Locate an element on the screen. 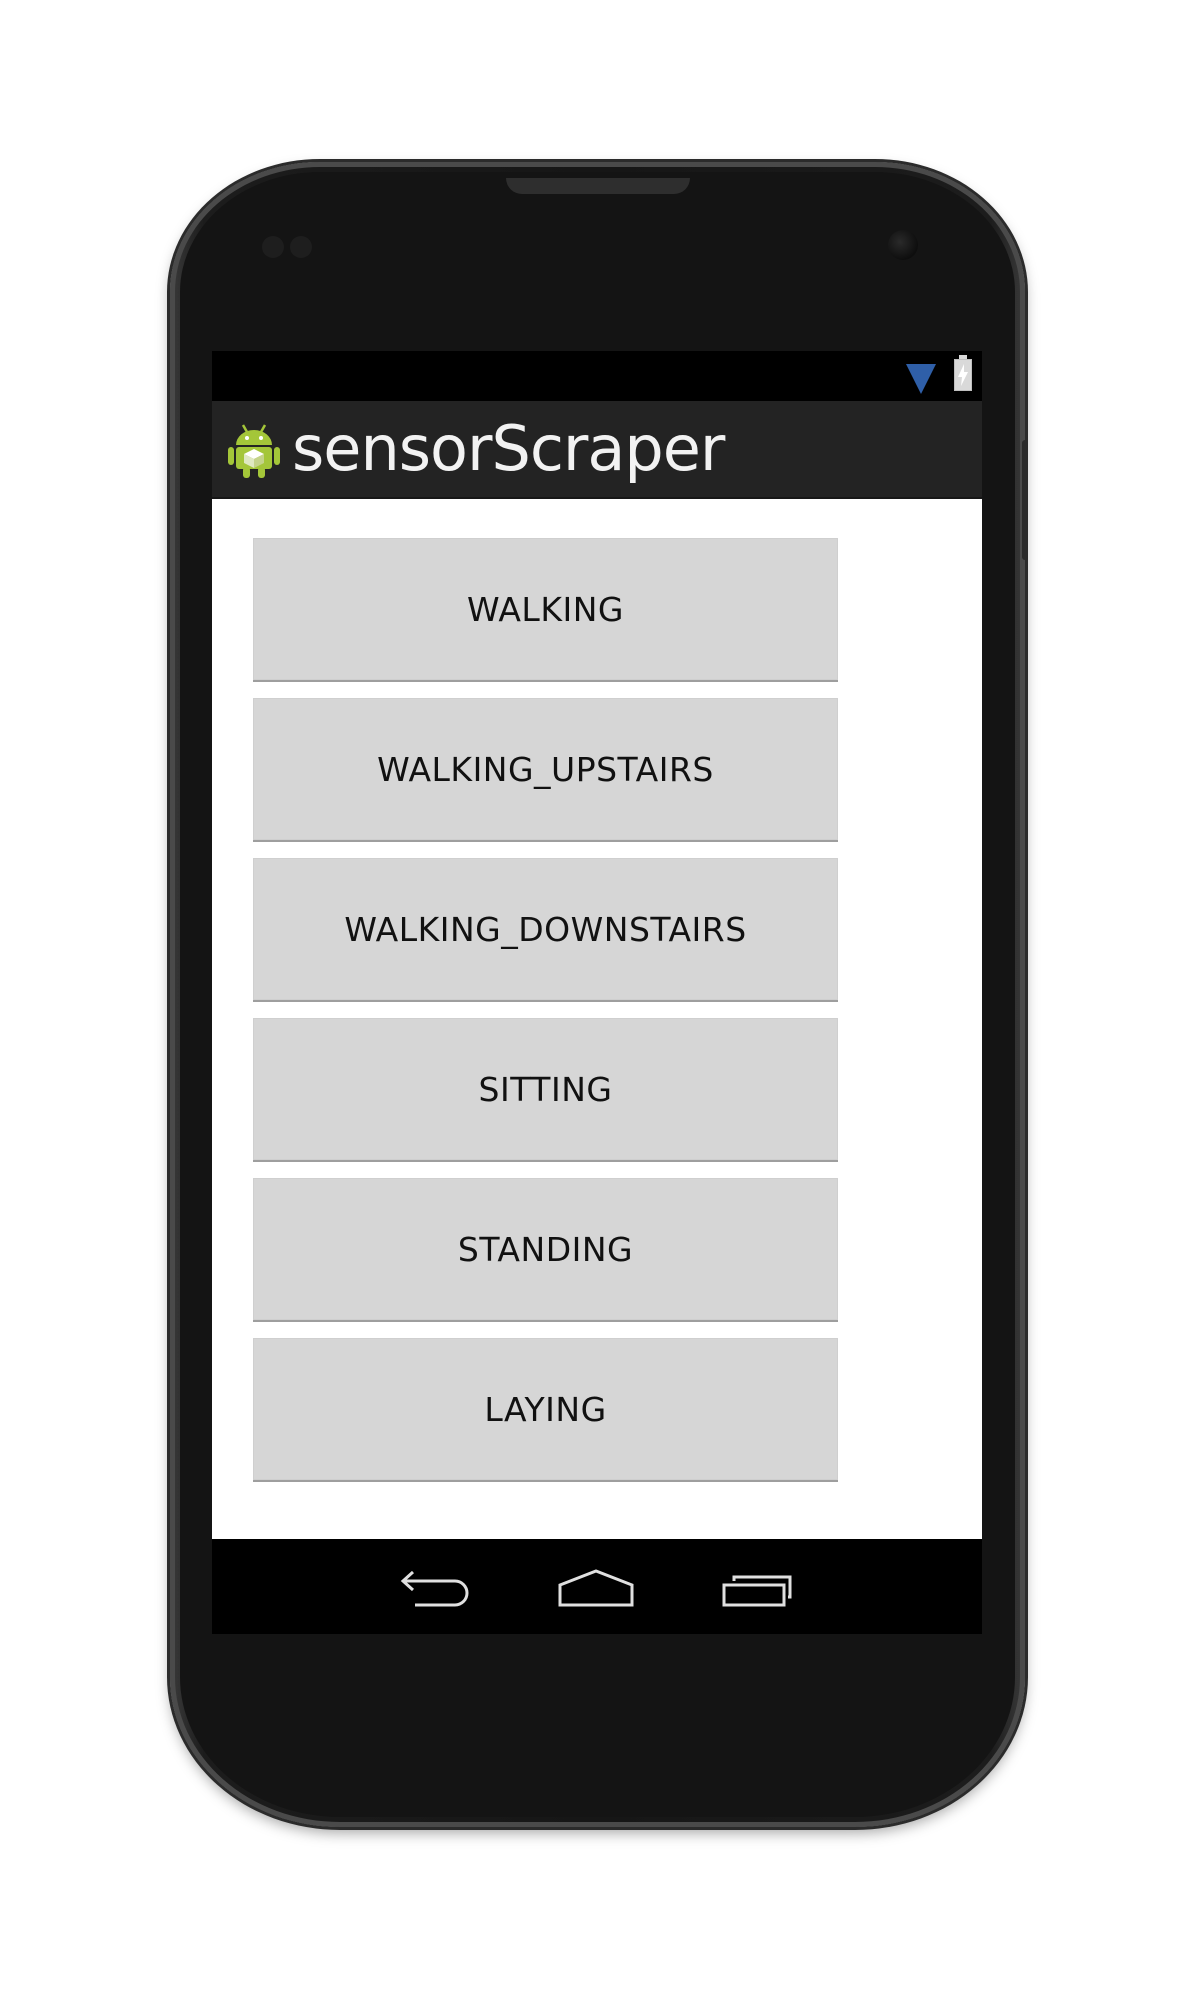 The width and height of the screenshot is (1195, 1994). navigation-bar is located at coordinates (597, 1586).